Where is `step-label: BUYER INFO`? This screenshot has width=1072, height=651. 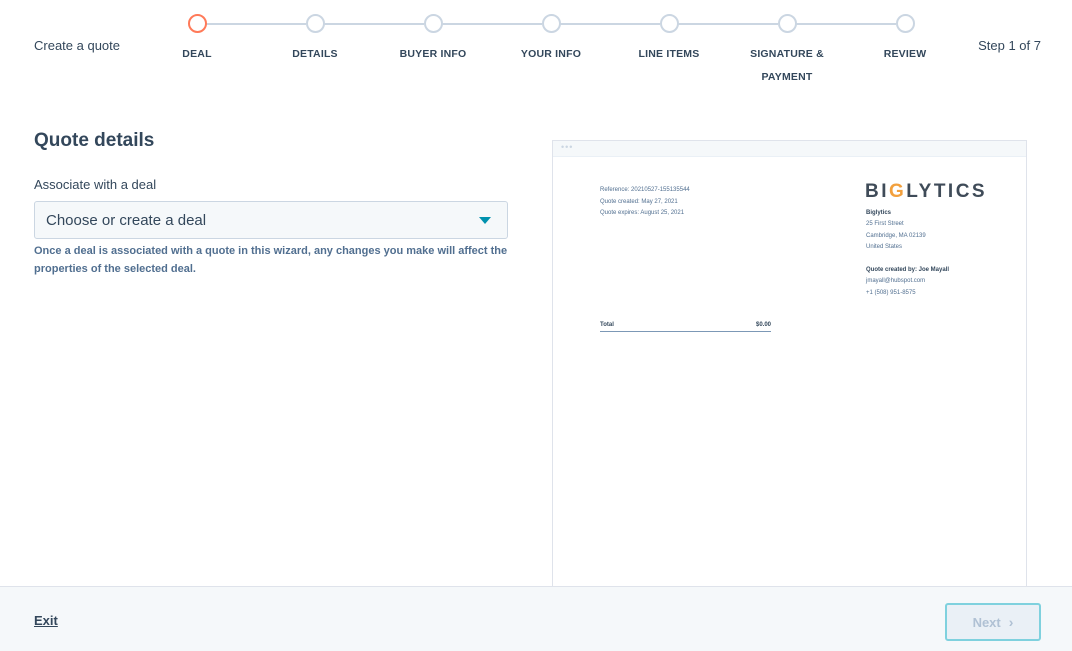 step-label: BUYER INFO is located at coordinates (433, 54).